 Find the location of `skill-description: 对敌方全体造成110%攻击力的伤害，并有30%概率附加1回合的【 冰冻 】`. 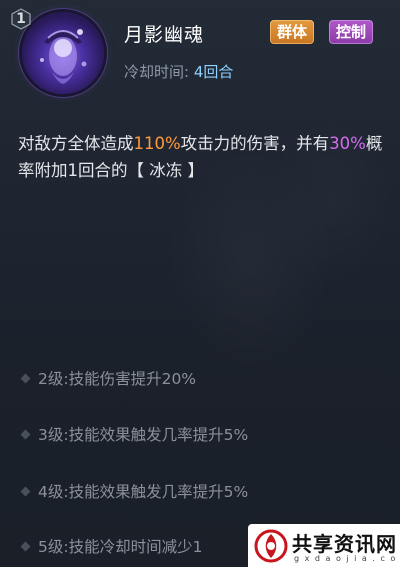

skill-description: 对敌方全体造成110%攻击力的伤害，并有30%概率附加1回合的【 冰冻 】 is located at coordinates (200, 157).